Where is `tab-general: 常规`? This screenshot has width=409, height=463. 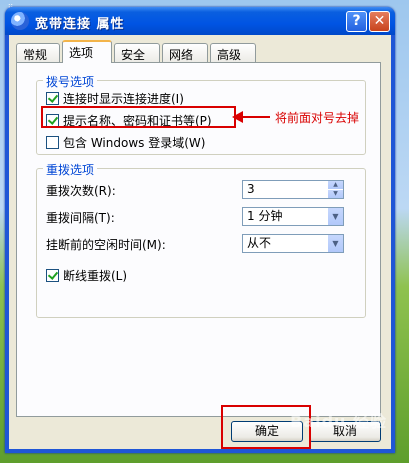 tab-general: 常规 is located at coordinates (38, 52).